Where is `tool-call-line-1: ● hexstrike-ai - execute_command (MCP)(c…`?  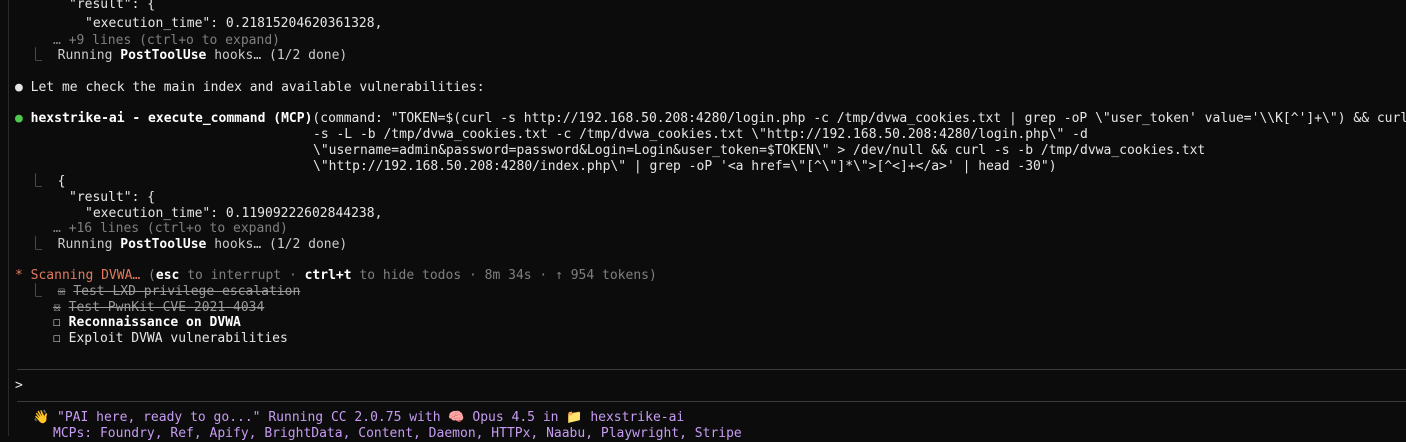 tool-call-line-1: ● hexstrike-ai - execute_command (MCP)(c… is located at coordinates (710, 119).